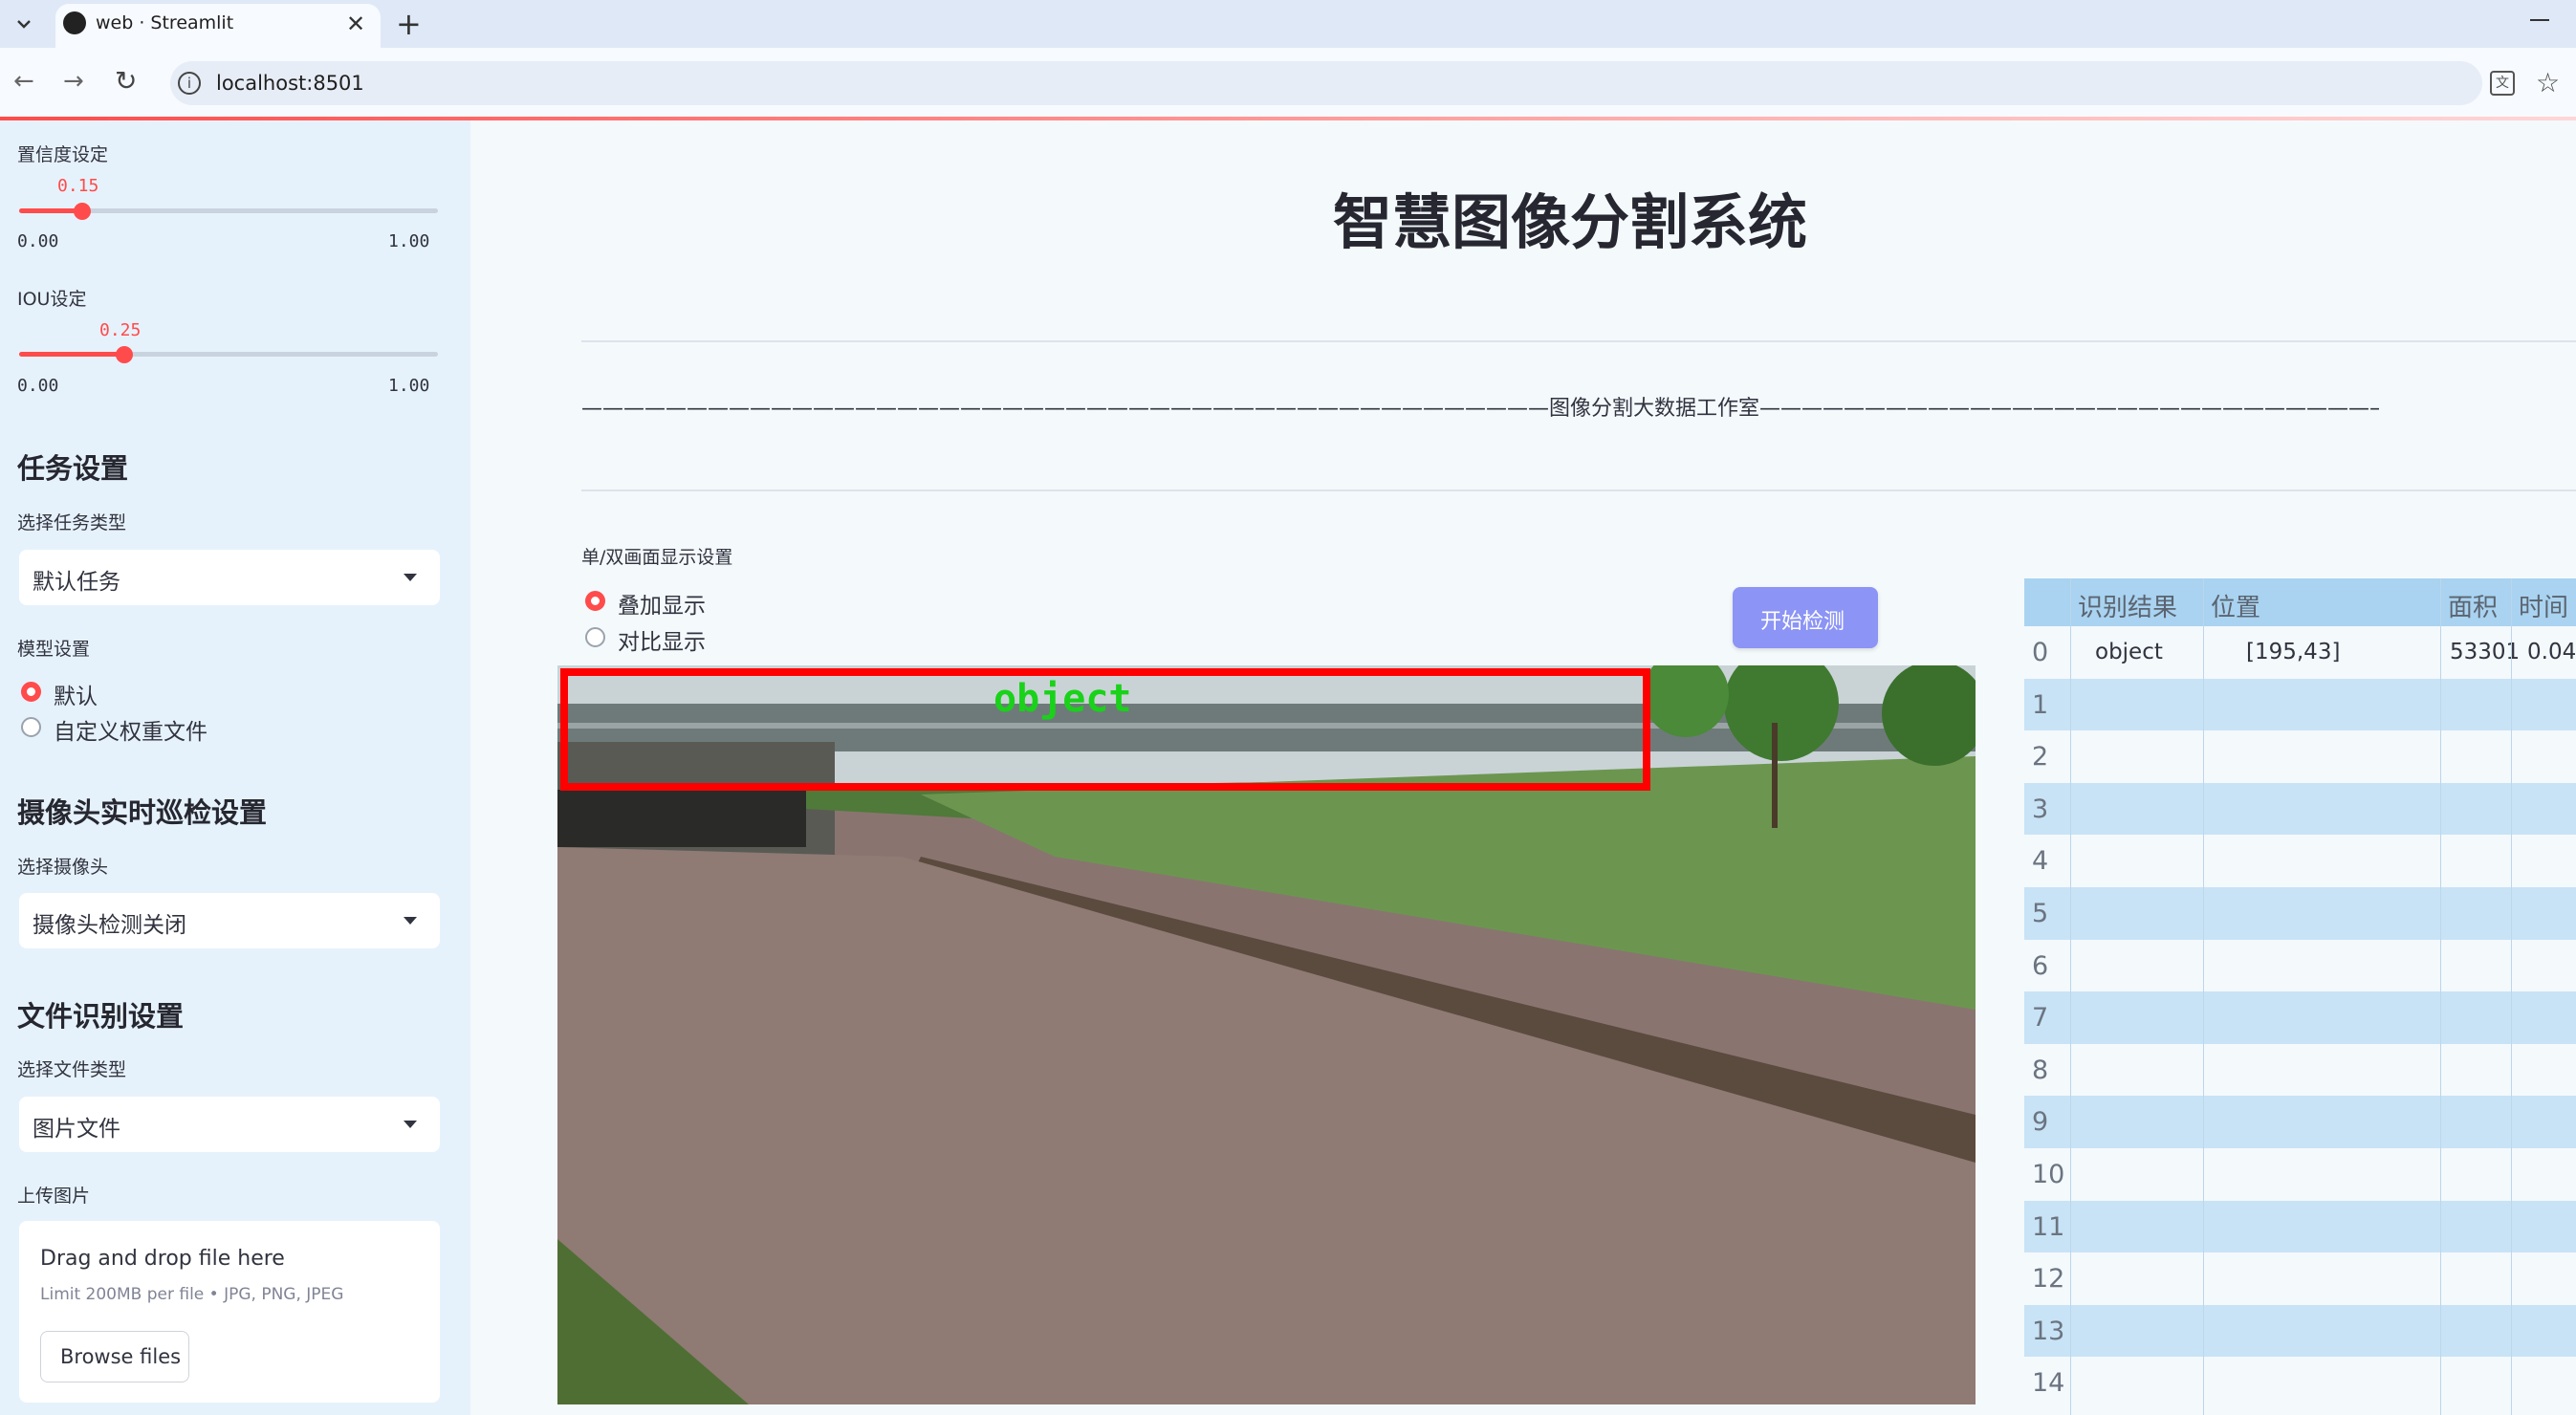 The height and width of the screenshot is (1415, 2576). Describe the element at coordinates (662, 603) in the screenshot. I see `display-option-overlay: 叠加显示` at that location.